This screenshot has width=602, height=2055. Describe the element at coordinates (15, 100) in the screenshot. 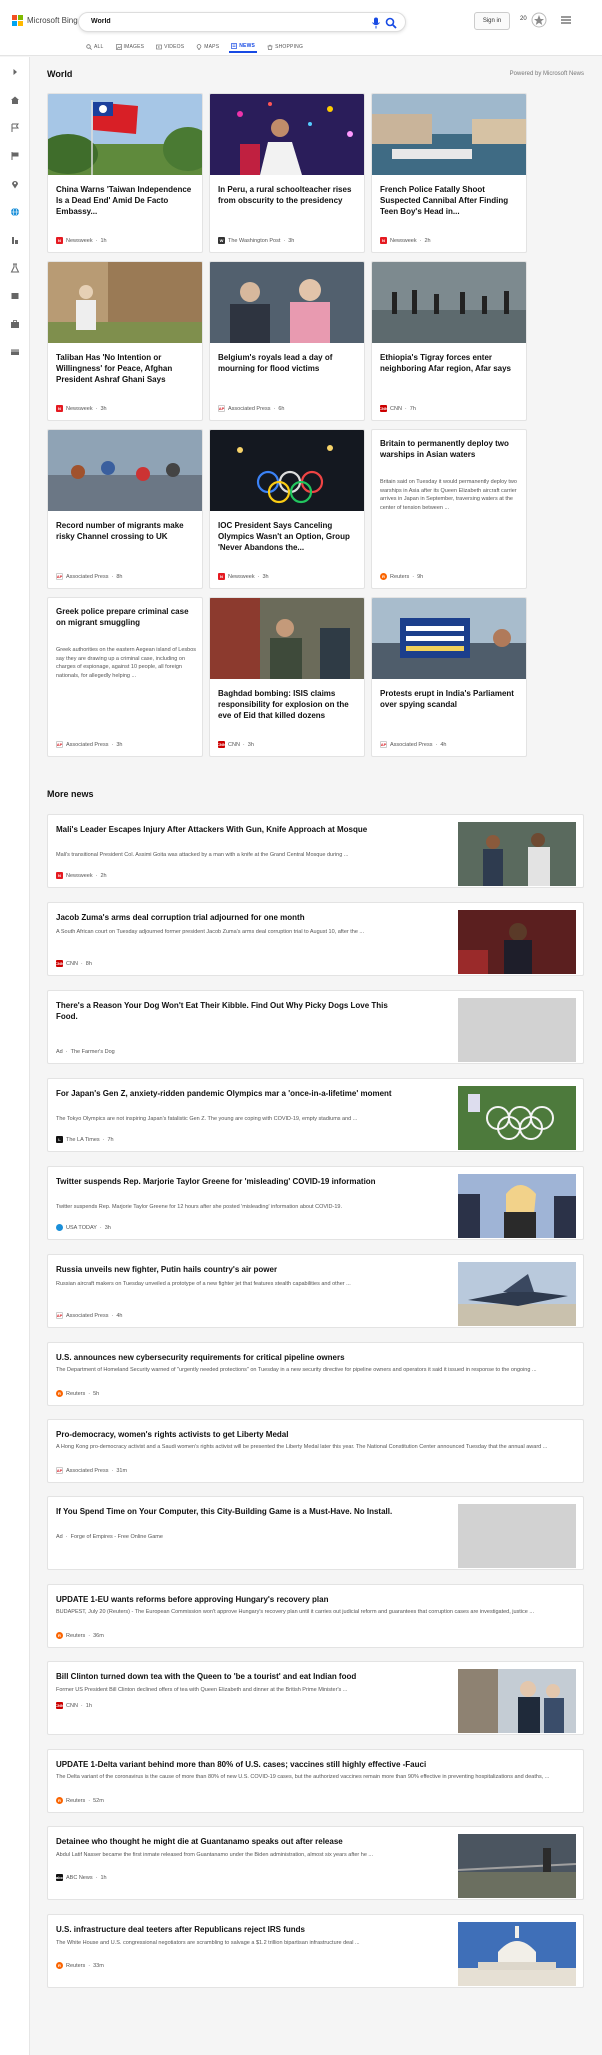

I see `home-icon` at that location.